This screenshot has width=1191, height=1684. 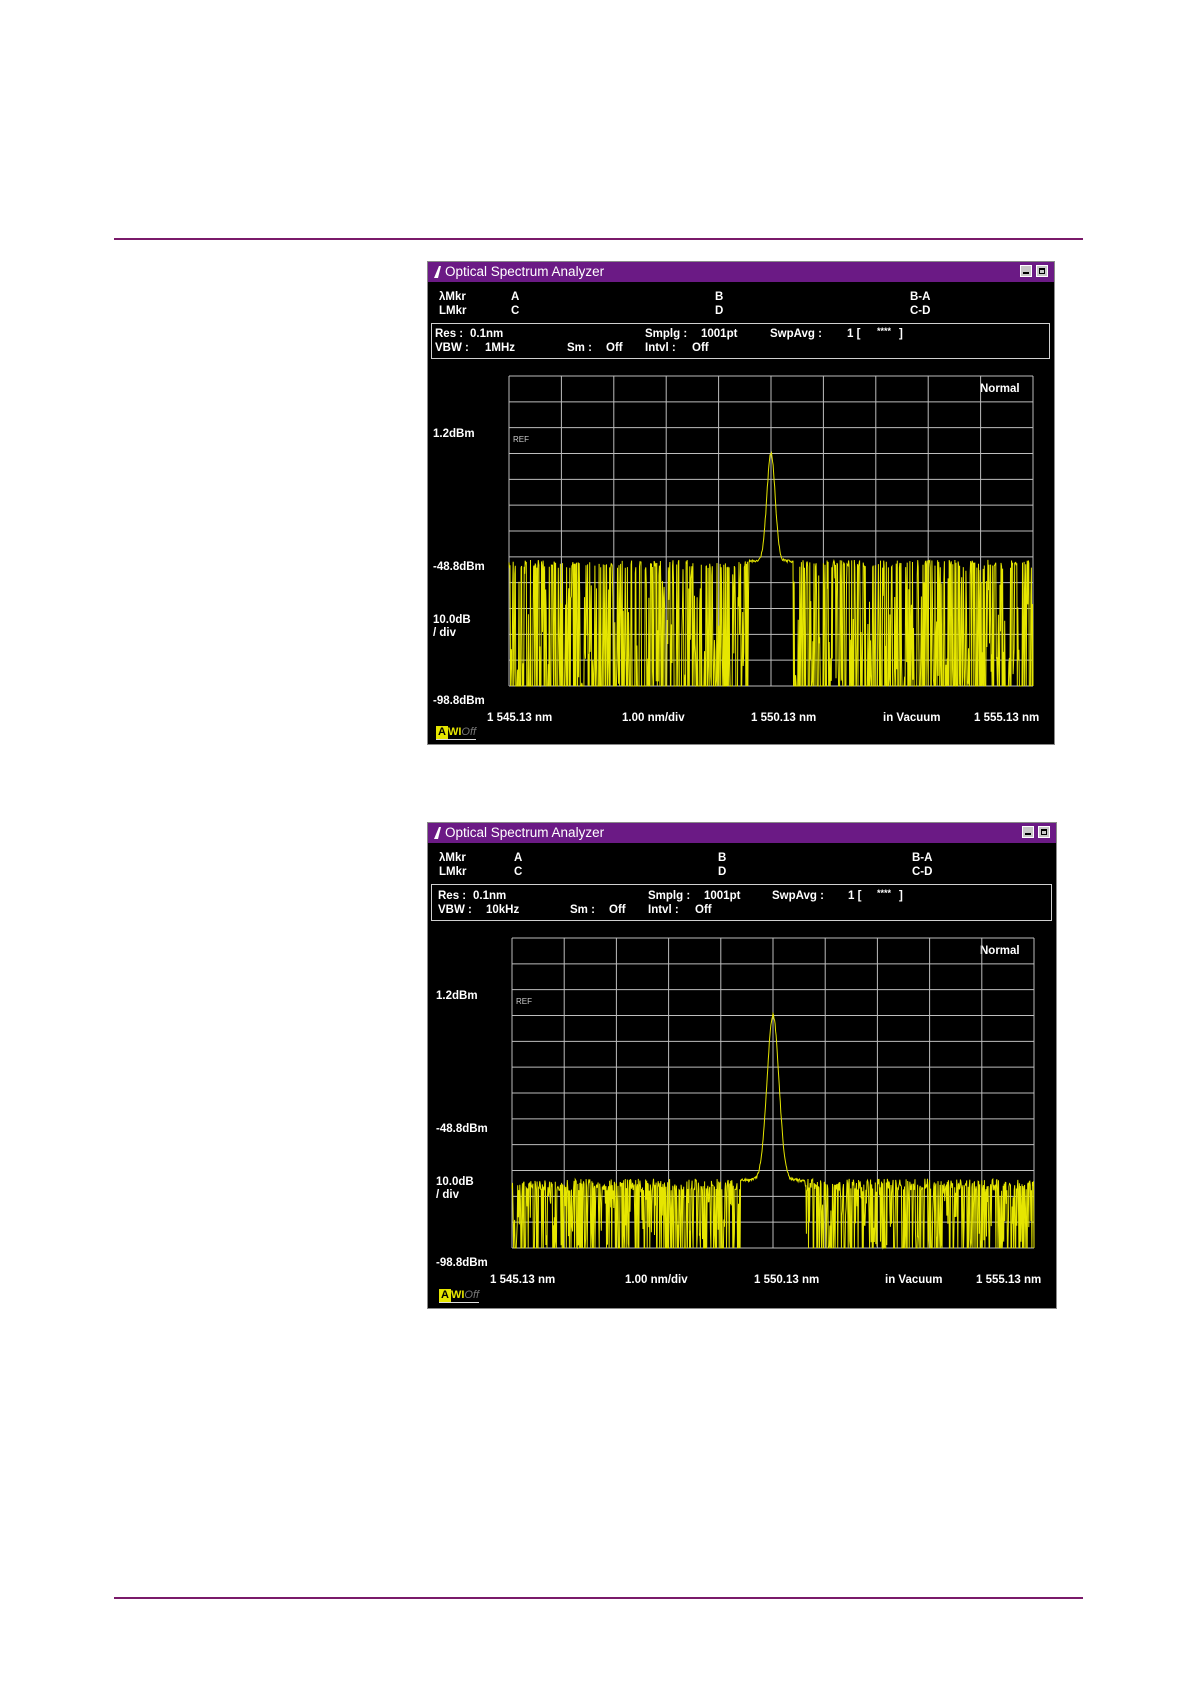 I want to click on header-rule, so click(x=598, y=239).